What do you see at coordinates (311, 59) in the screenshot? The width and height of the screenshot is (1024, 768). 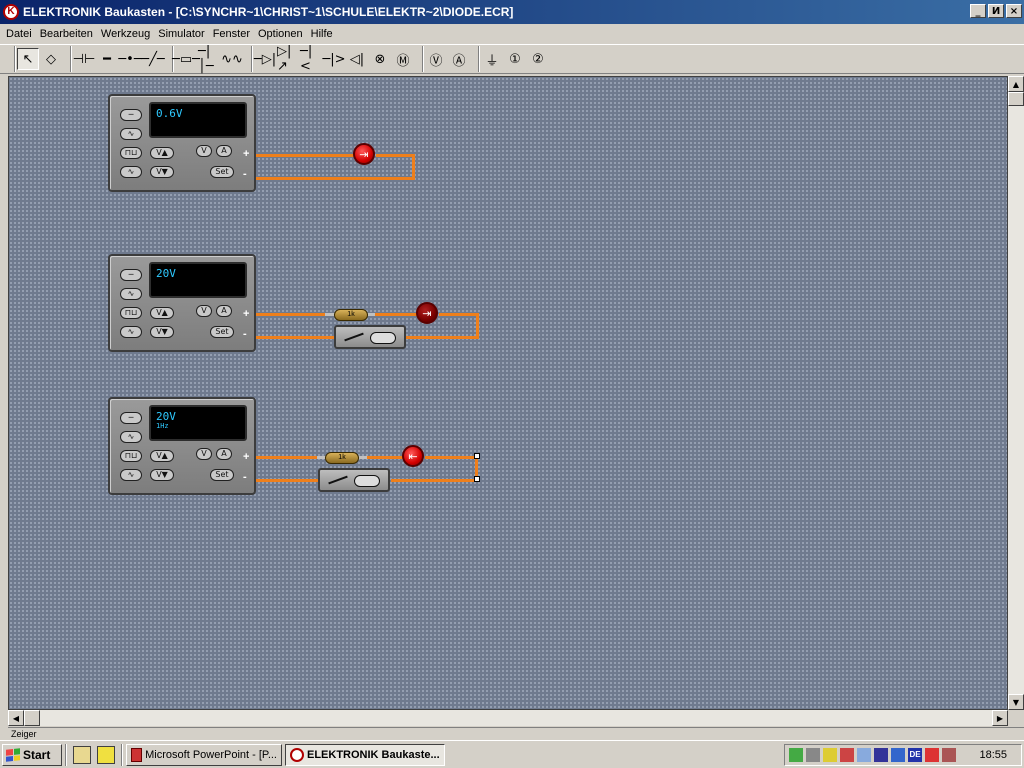 I see `transistor-npn-tool-icon: ─|<` at bounding box center [311, 59].